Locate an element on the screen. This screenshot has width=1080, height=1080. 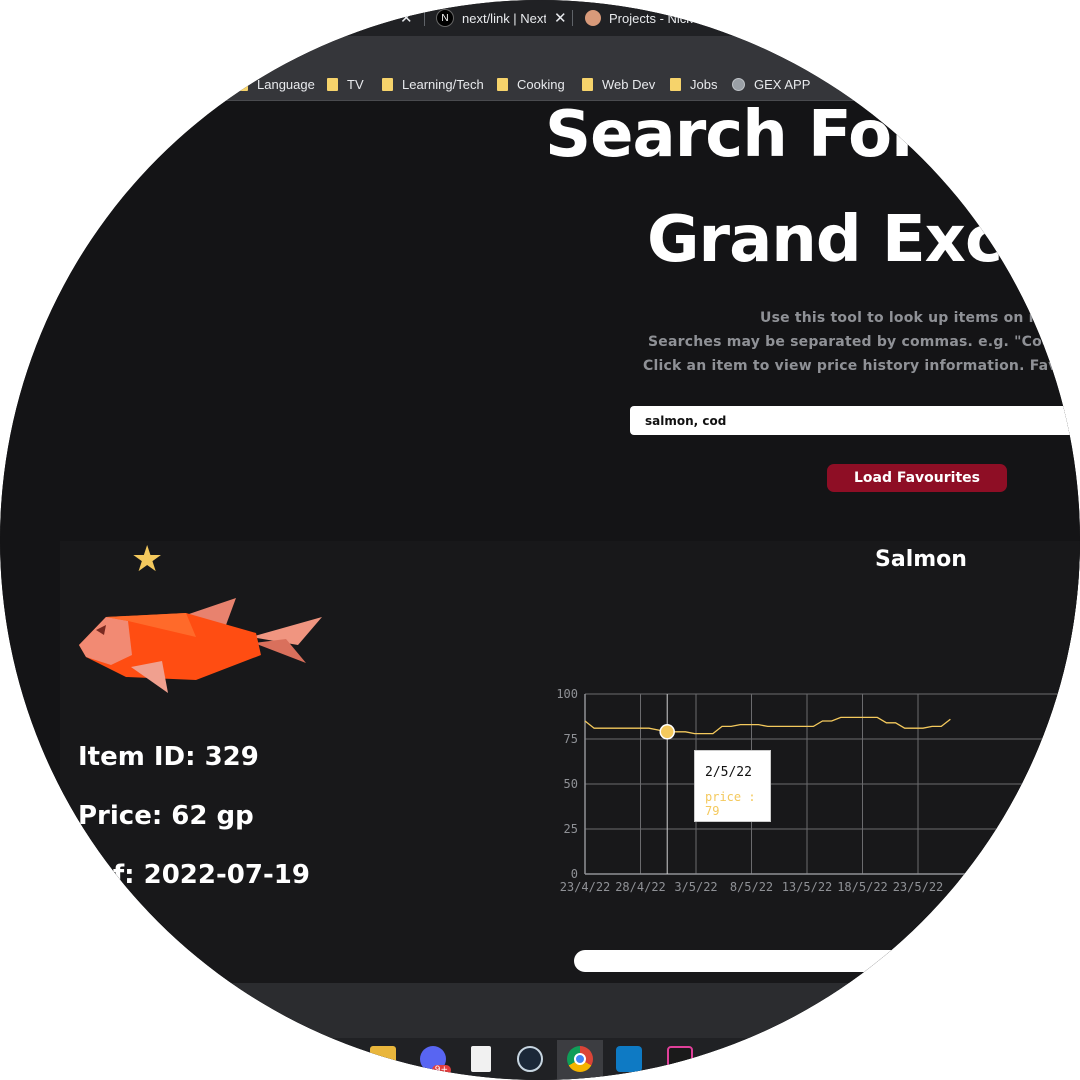
chrome-icon is located at coordinates (580, 1059).